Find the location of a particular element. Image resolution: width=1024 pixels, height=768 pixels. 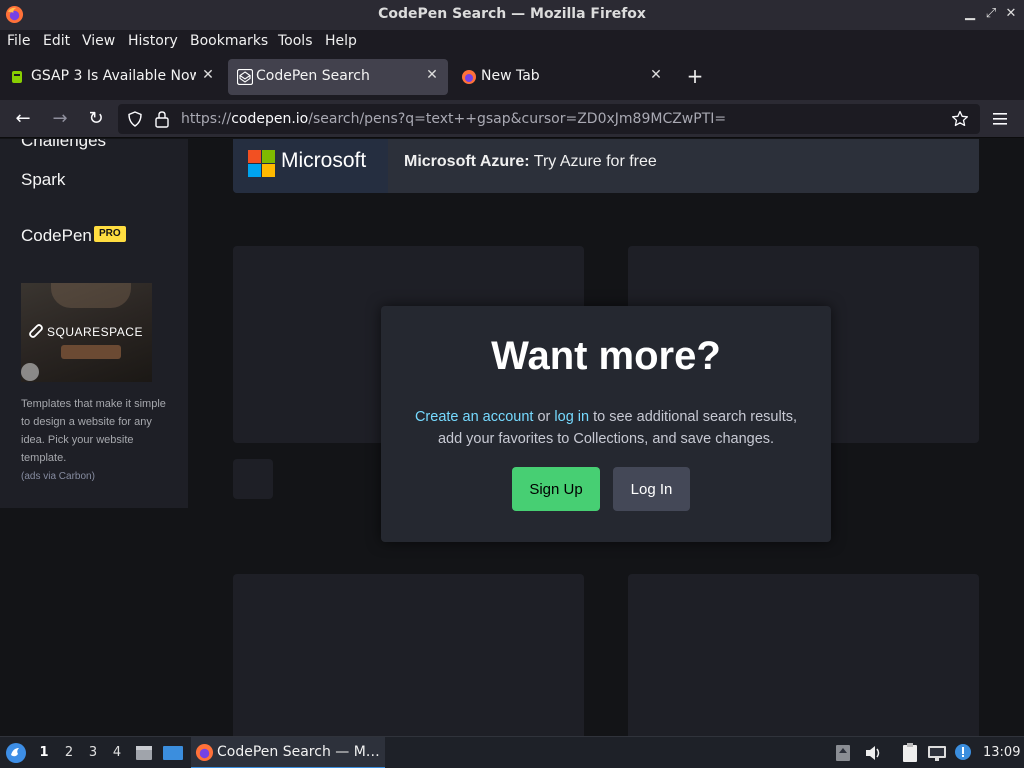

log-in-link: log in is located at coordinates (571, 417).